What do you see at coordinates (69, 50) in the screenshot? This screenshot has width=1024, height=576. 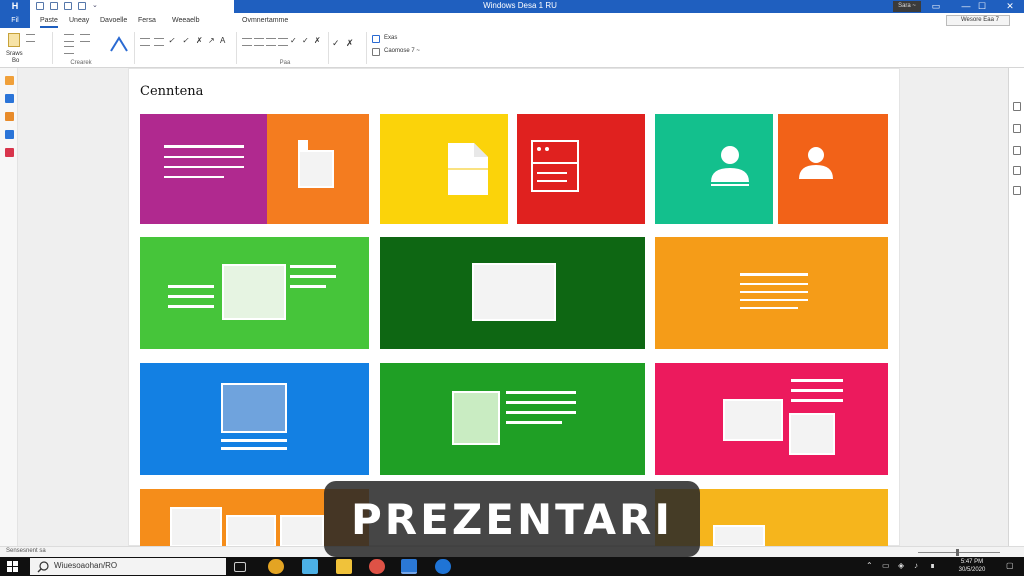 I see `reset-icon` at bounding box center [69, 50].